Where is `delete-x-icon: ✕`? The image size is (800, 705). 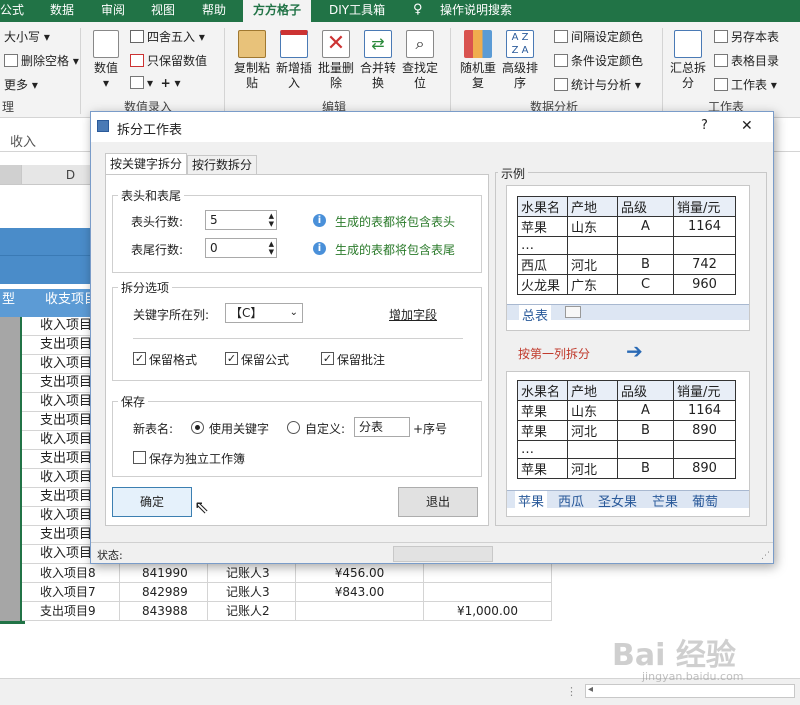
delete-x-icon: ✕ is located at coordinates (336, 44).